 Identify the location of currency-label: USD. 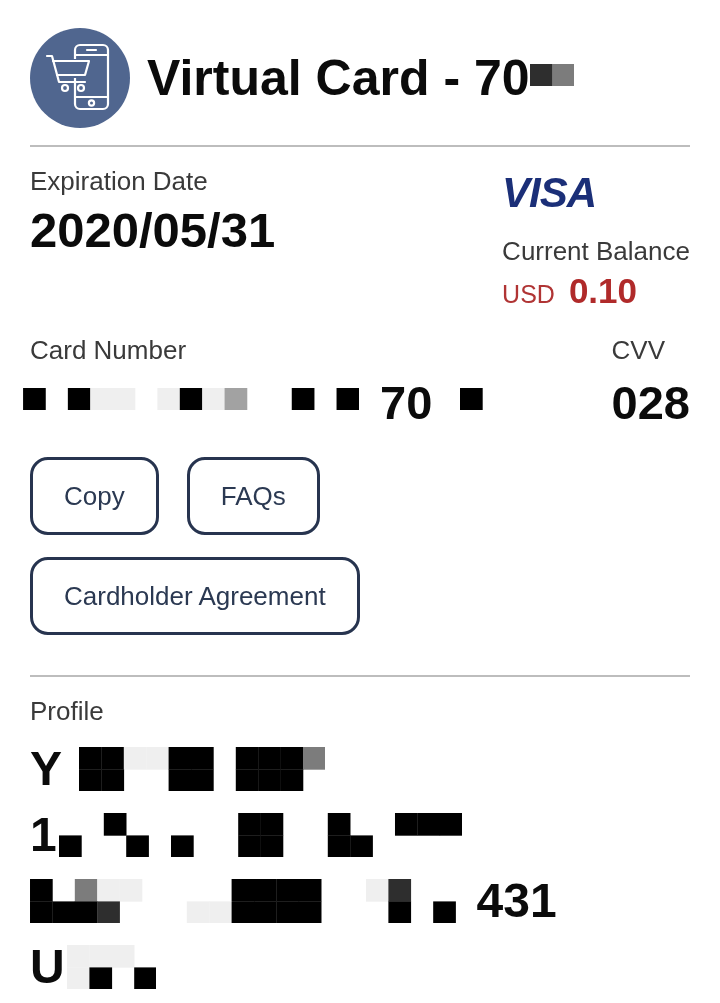
(528, 294).